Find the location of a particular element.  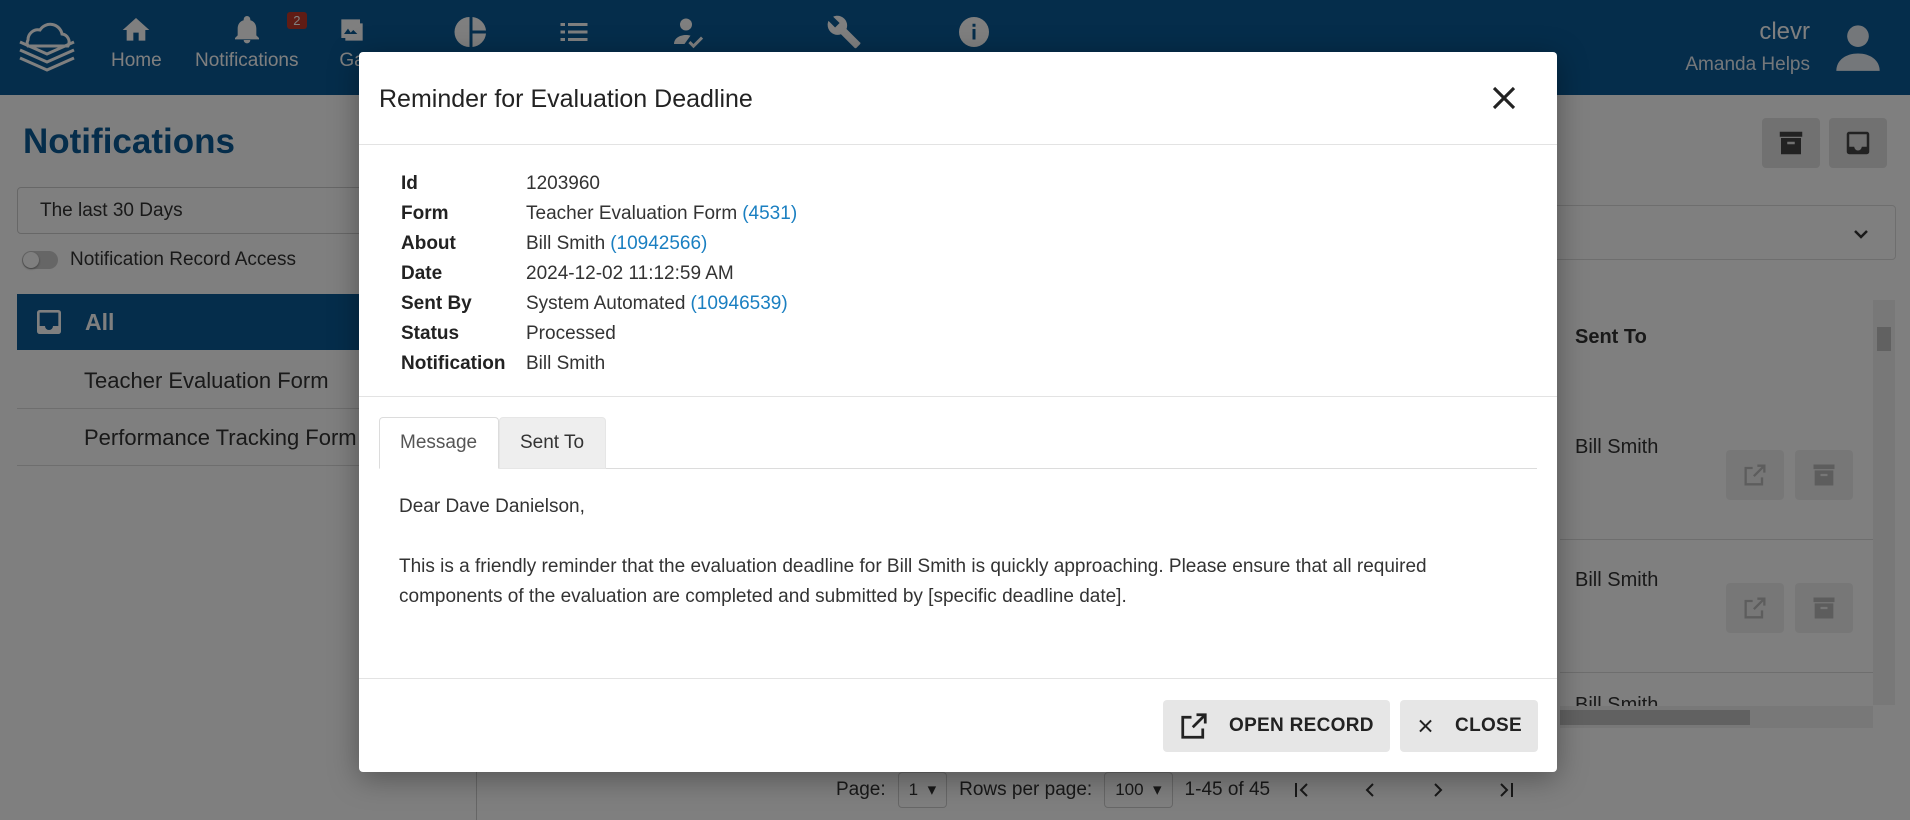

detail-value: System Automated is located at coordinates (606, 303).